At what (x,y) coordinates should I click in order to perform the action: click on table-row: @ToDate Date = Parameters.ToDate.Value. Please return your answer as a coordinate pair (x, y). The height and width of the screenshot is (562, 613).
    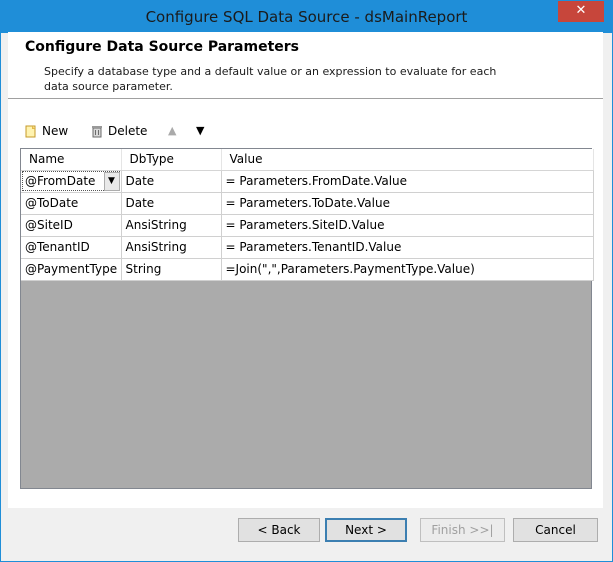
    Looking at the image, I should click on (307, 203).